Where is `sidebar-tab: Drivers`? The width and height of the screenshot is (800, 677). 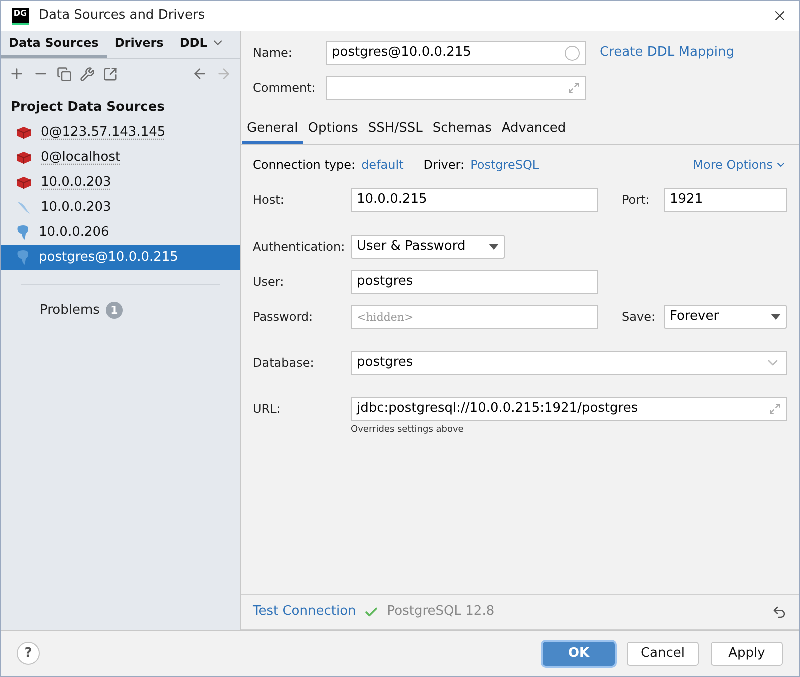
sidebar-tab: Drivers is located at coordinates (139, 44).